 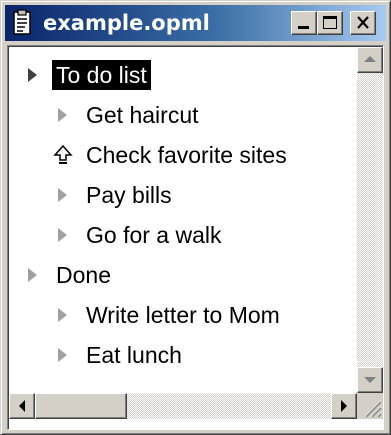 What do you see at coordinates (142, 115) in the screenshot?
I see `outline-row-label: Get haircut` at bounding box center [142, 115].